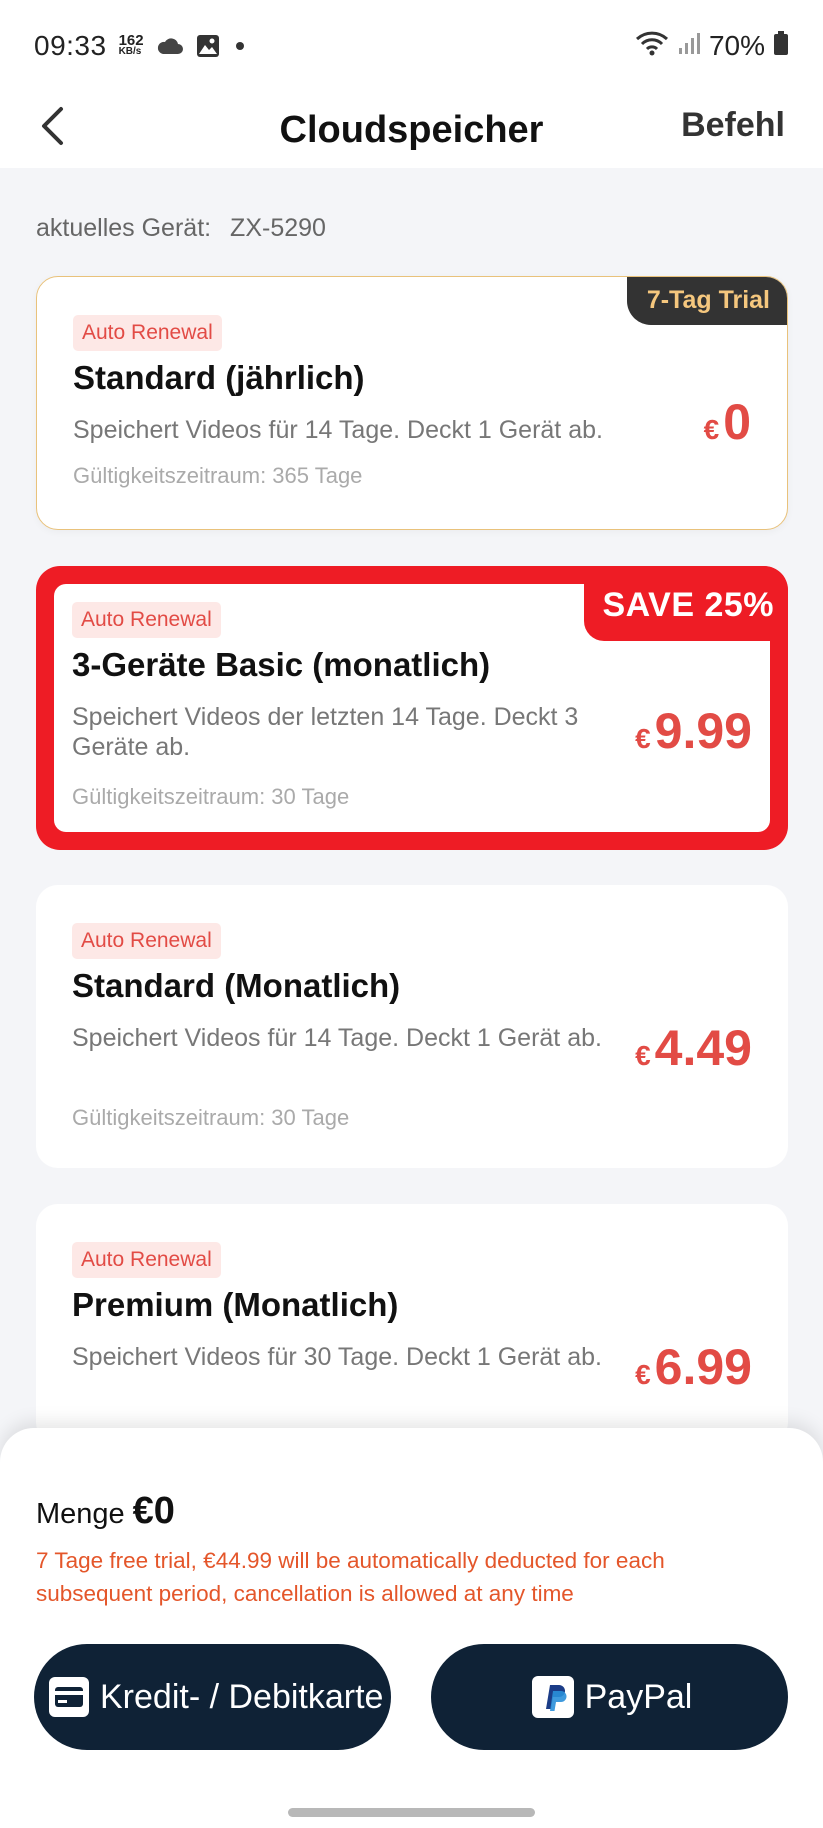  What do you see at coordinates (733, 125) in the screenshot?
I see `order-button: Befehl` at bounding box center [733, 125].